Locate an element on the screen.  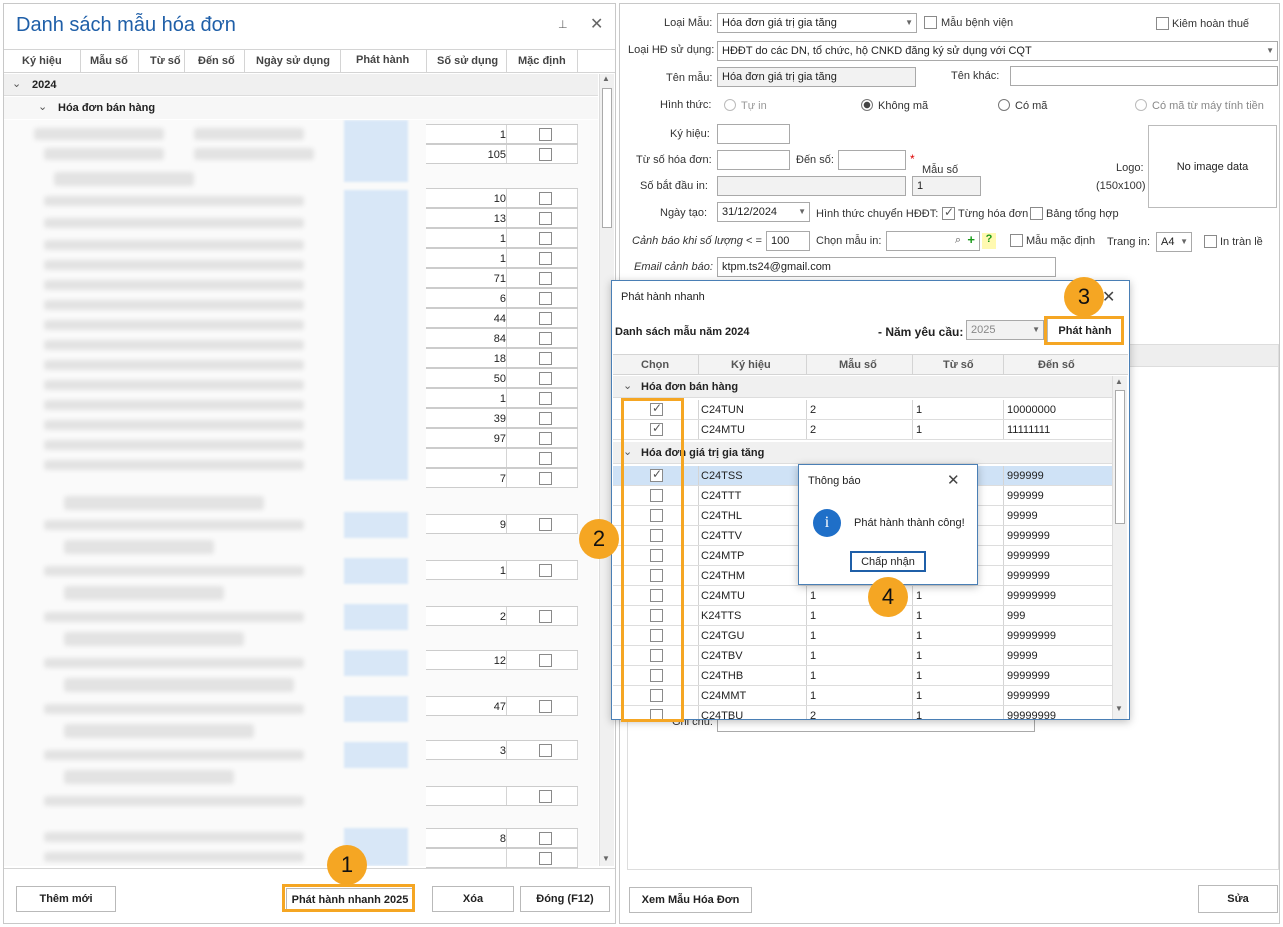
mau-mac-dinh-checkbox is located at coordinates (1016, 242).